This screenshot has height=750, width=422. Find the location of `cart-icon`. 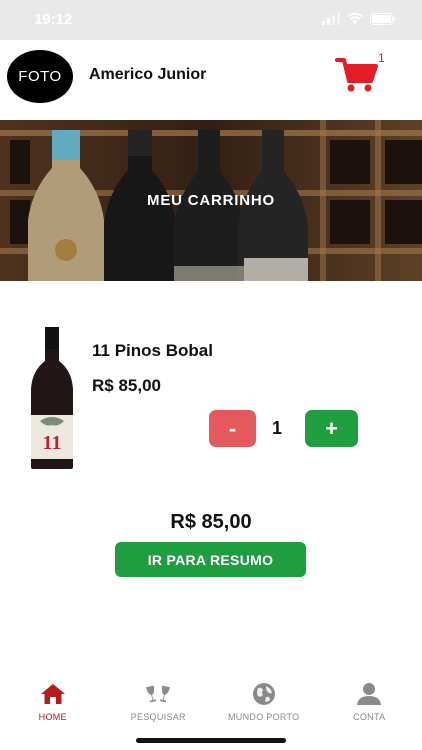

cart-icon is located at coordinates (357, 78).